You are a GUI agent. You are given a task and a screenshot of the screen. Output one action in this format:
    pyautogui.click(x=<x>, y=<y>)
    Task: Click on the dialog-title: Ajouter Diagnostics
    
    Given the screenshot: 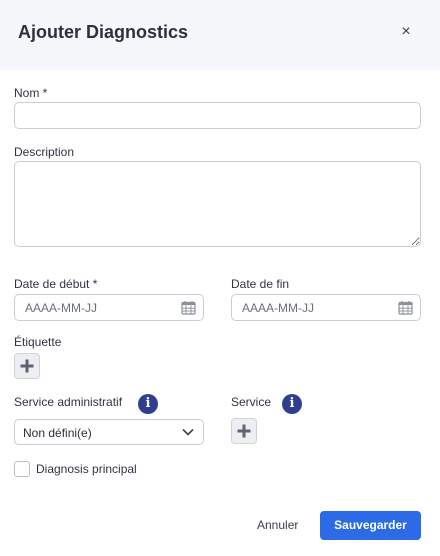 What is the action you would take?
    pyautogui.click(x=103, y=32)
    